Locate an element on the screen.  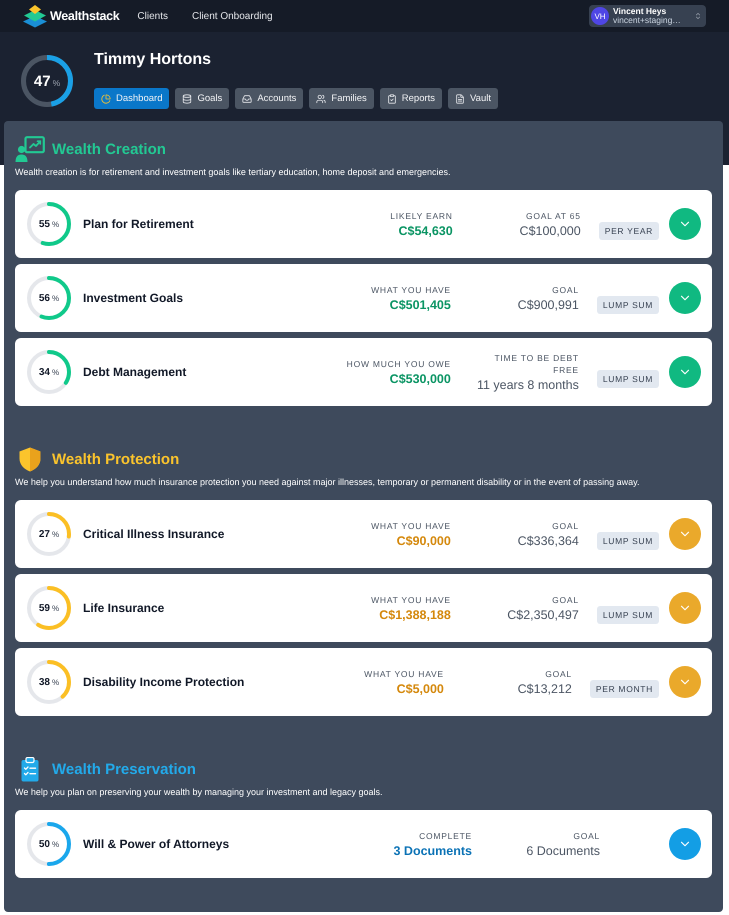
metric-value: C$90,000 is located at coordinates (423, 540).